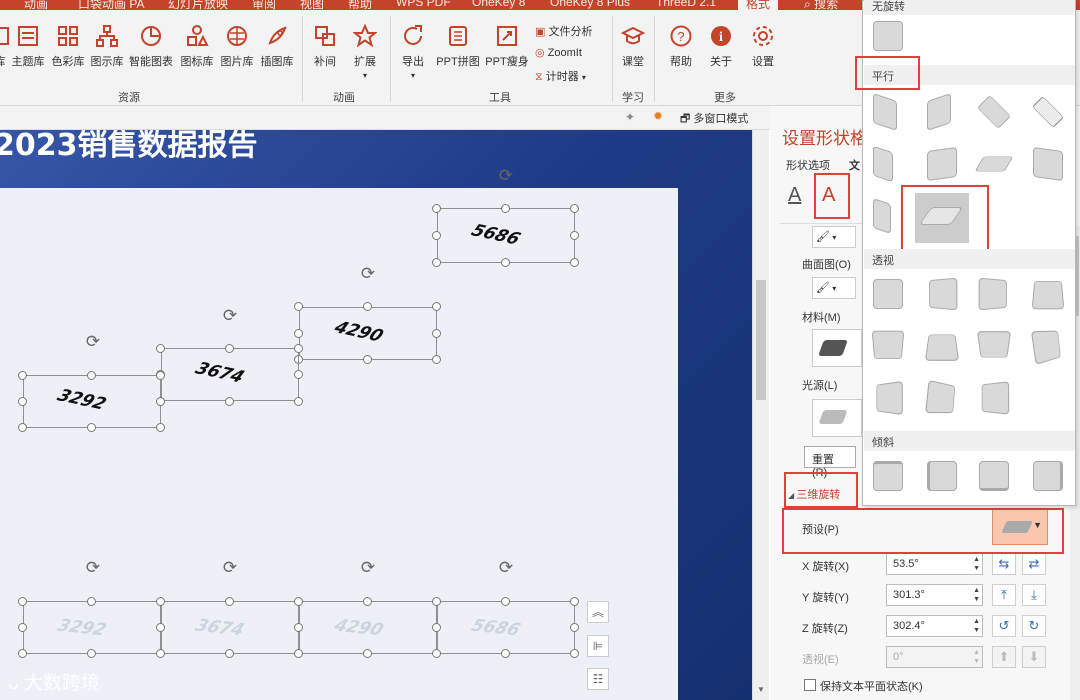  I want to click on tab-format: 格式, so click(758, 5).